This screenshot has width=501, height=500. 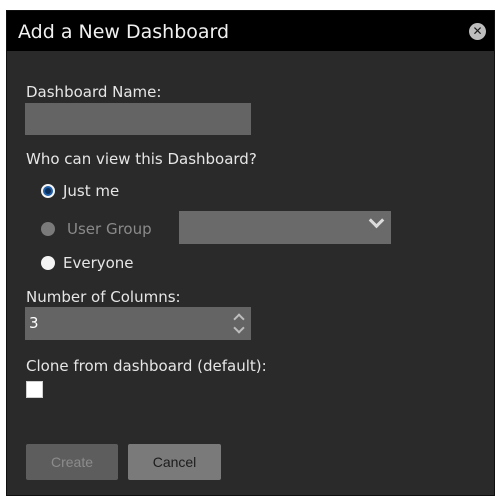 What do you see at coordinates (477, 31) in the screenshot?
I see `close-icon: ✕` at bounding box center [477, 31].